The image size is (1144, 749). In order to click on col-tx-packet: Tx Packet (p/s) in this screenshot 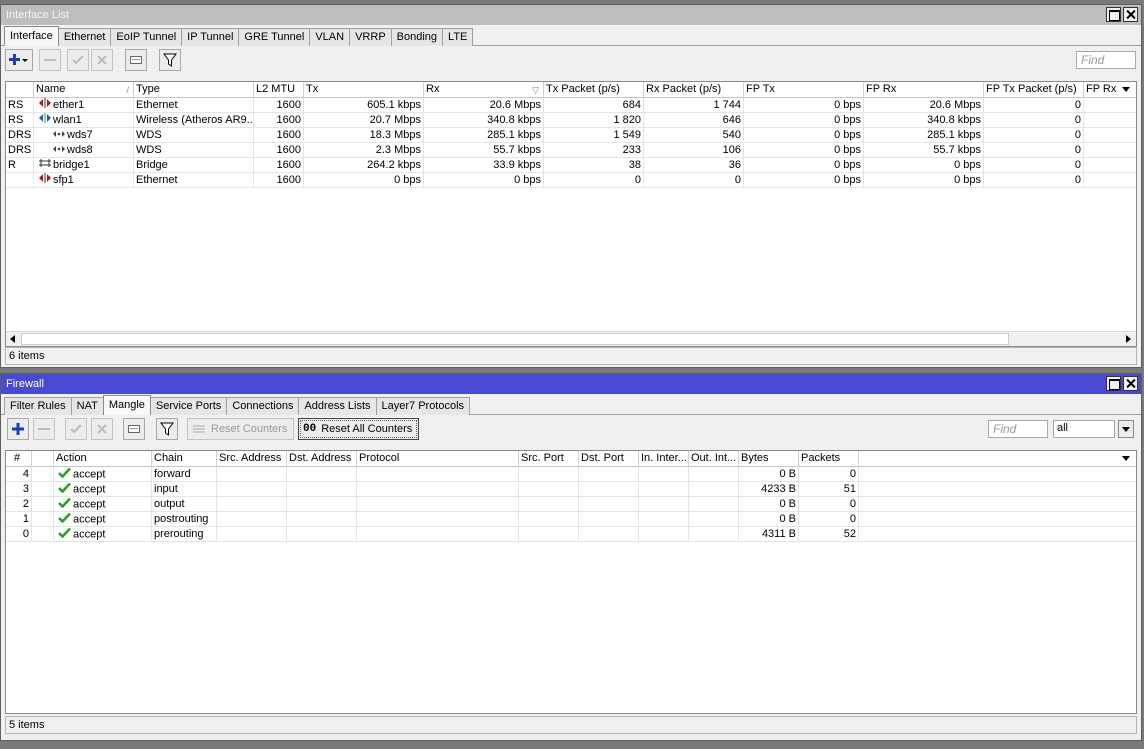, I will do `click(594, 90)`.